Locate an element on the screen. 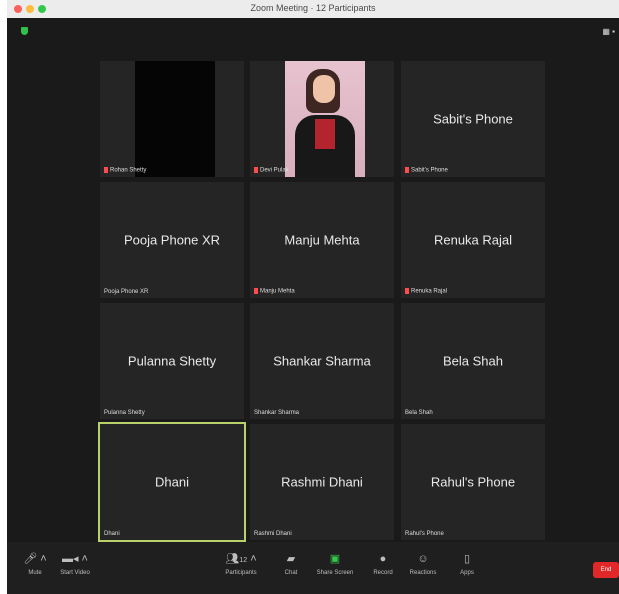 Image resolution: width=619 pixels, height=594 pixels. participant-tile: Rashmi Dhani Rashmi Dhani is located at coordinates (322, 482).